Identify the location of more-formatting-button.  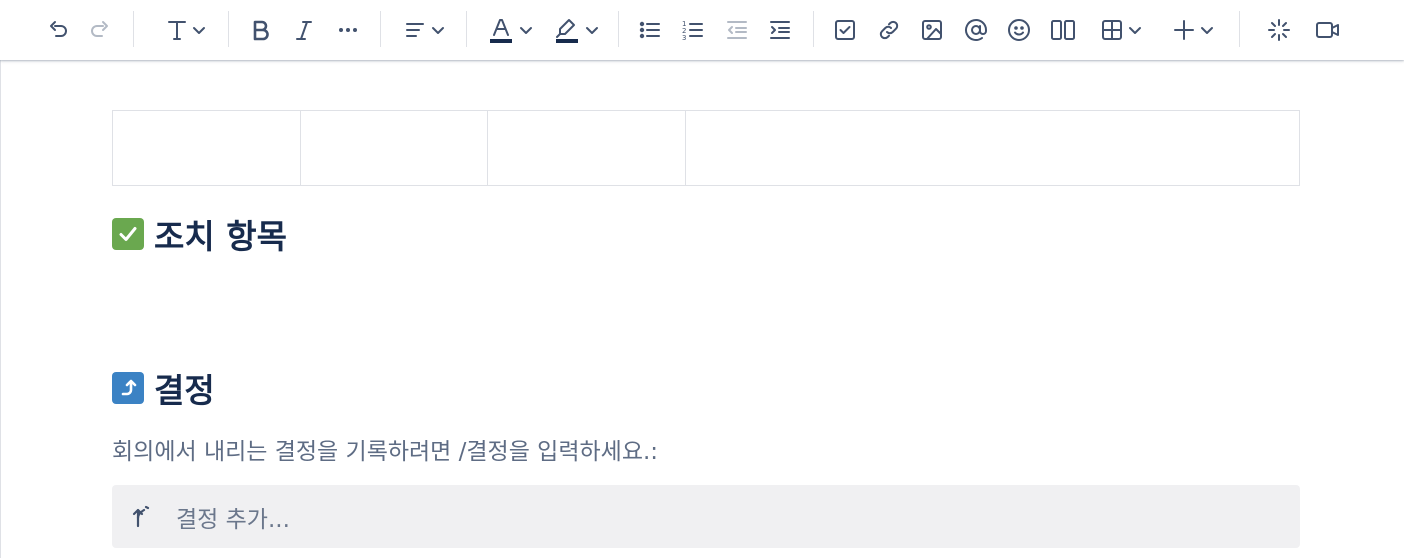
(348, 30).